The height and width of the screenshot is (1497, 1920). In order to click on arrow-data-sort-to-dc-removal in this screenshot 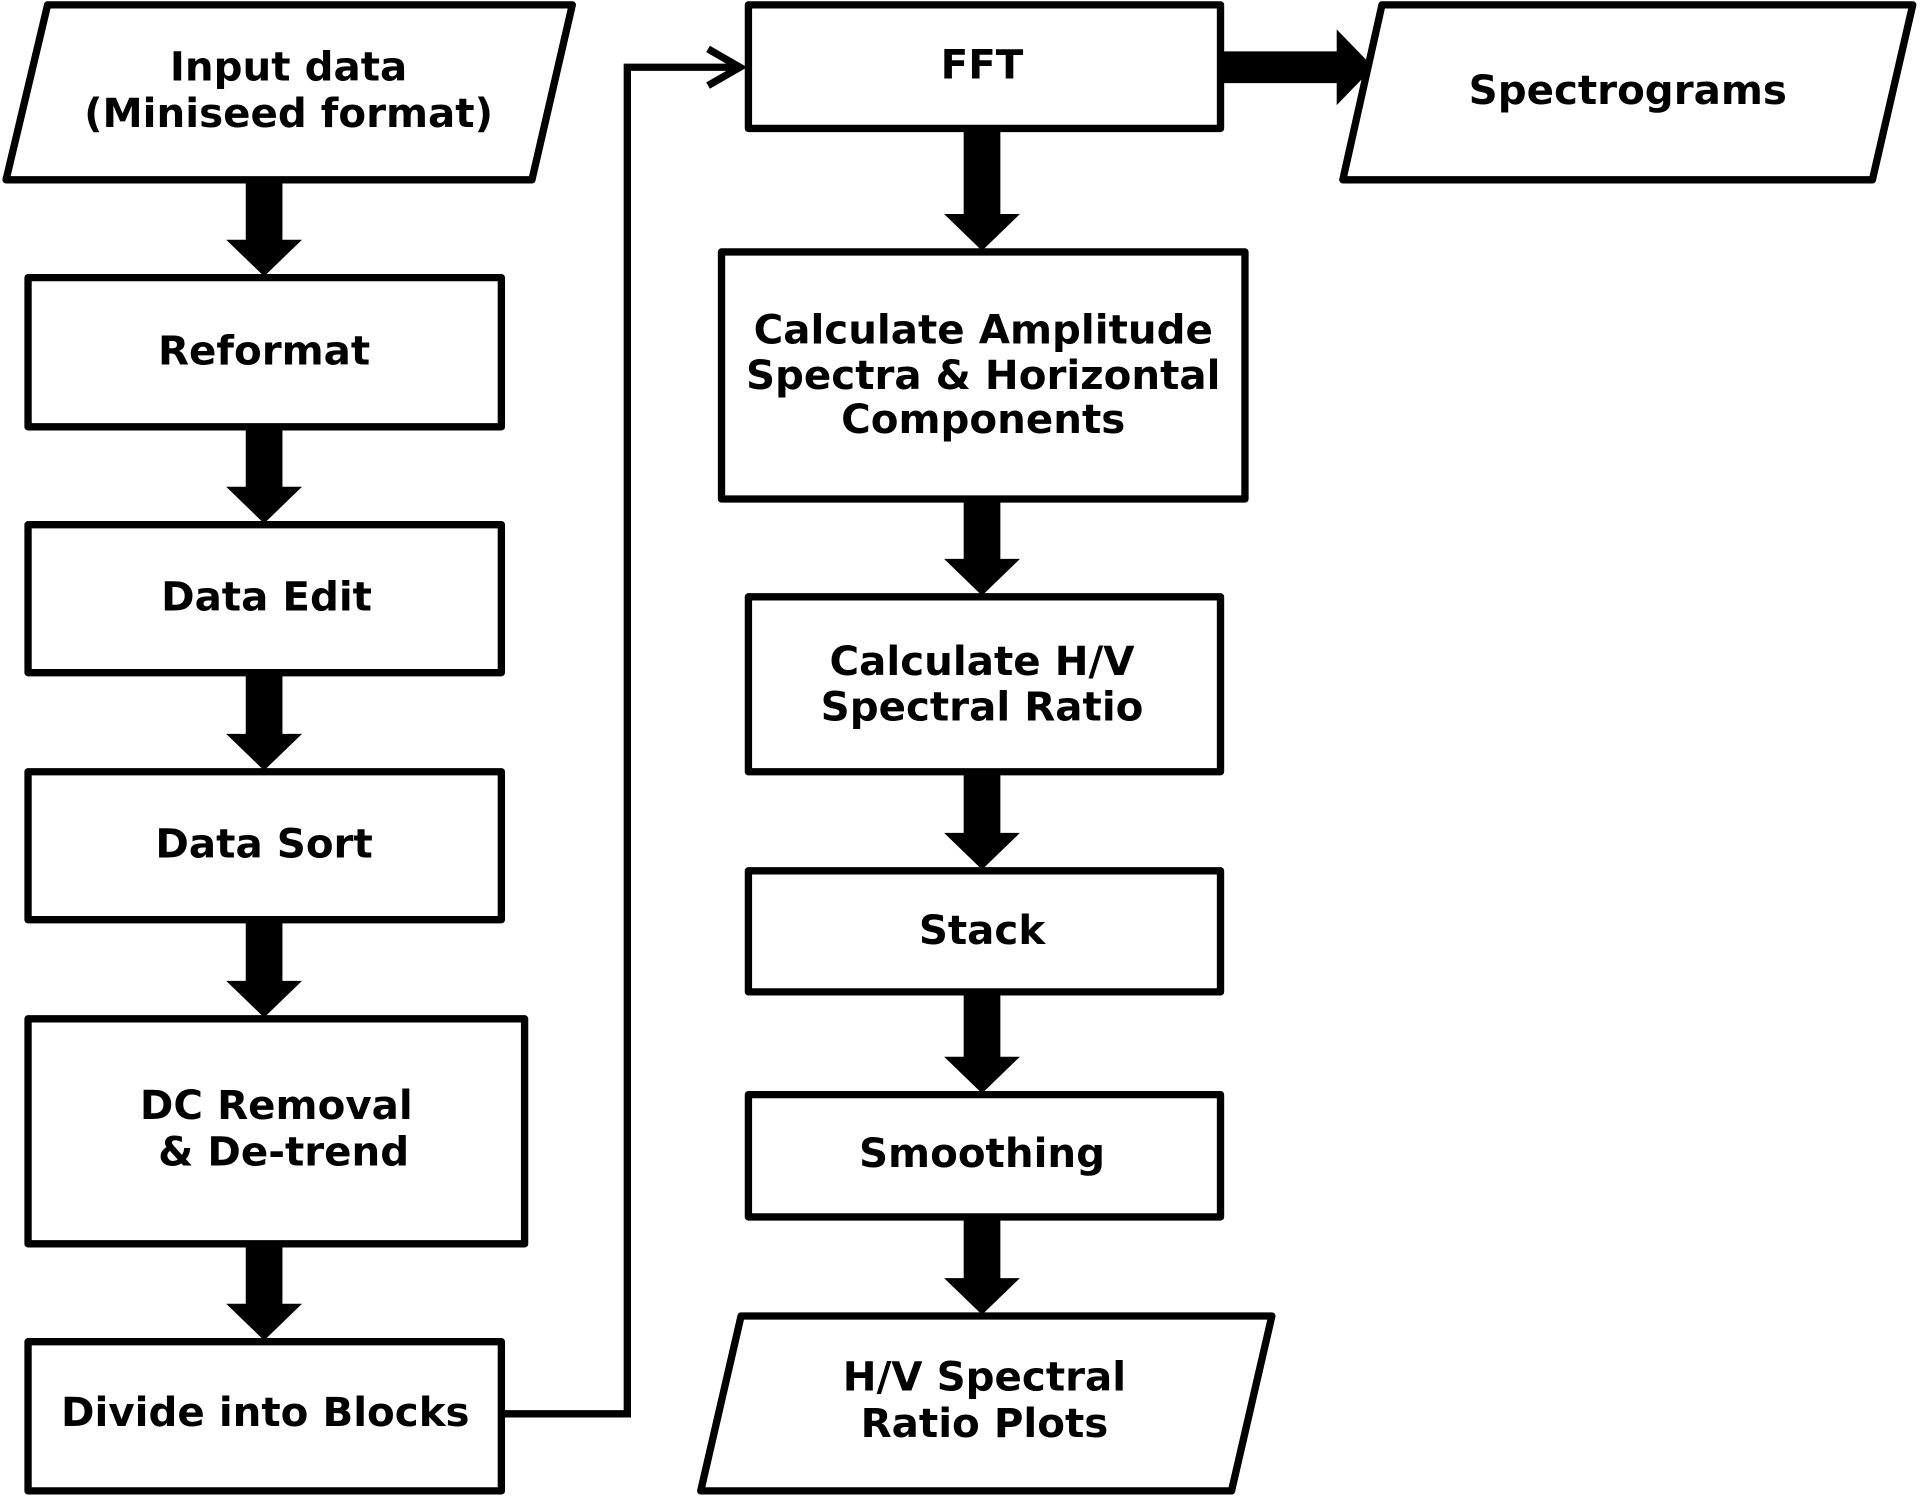, I will do `click(264, 969)`.